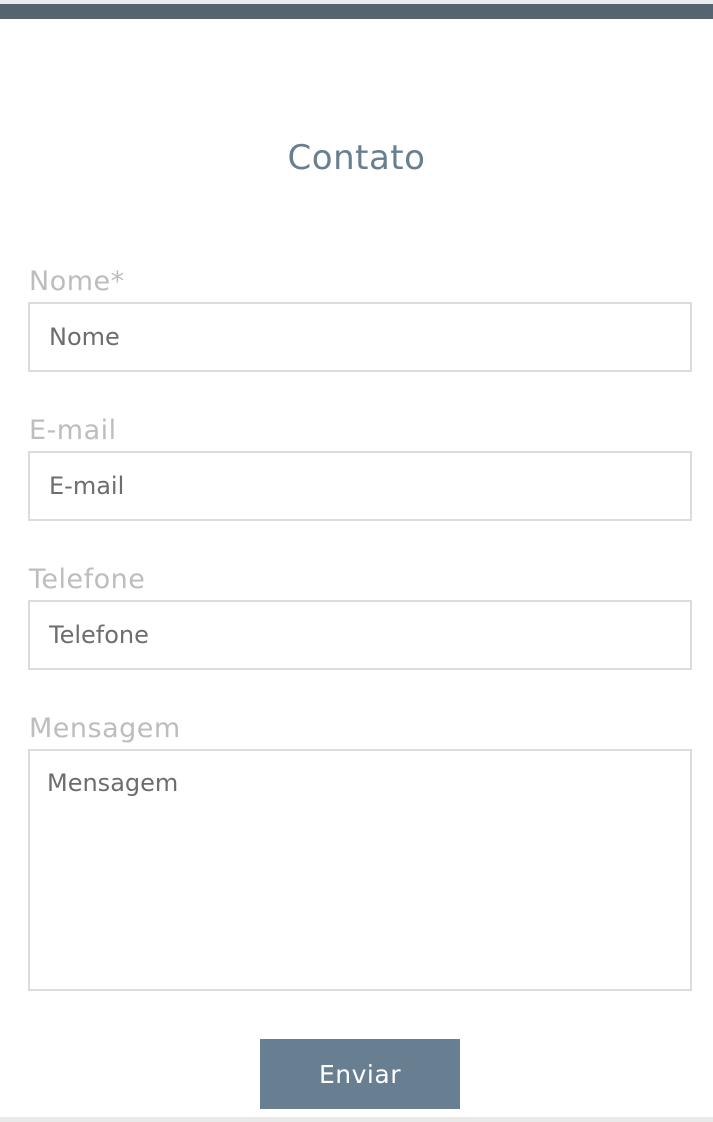 The width and height of the screenshot is (713, 1122). I want to click on top-bar-stripe, so click(356, 11).